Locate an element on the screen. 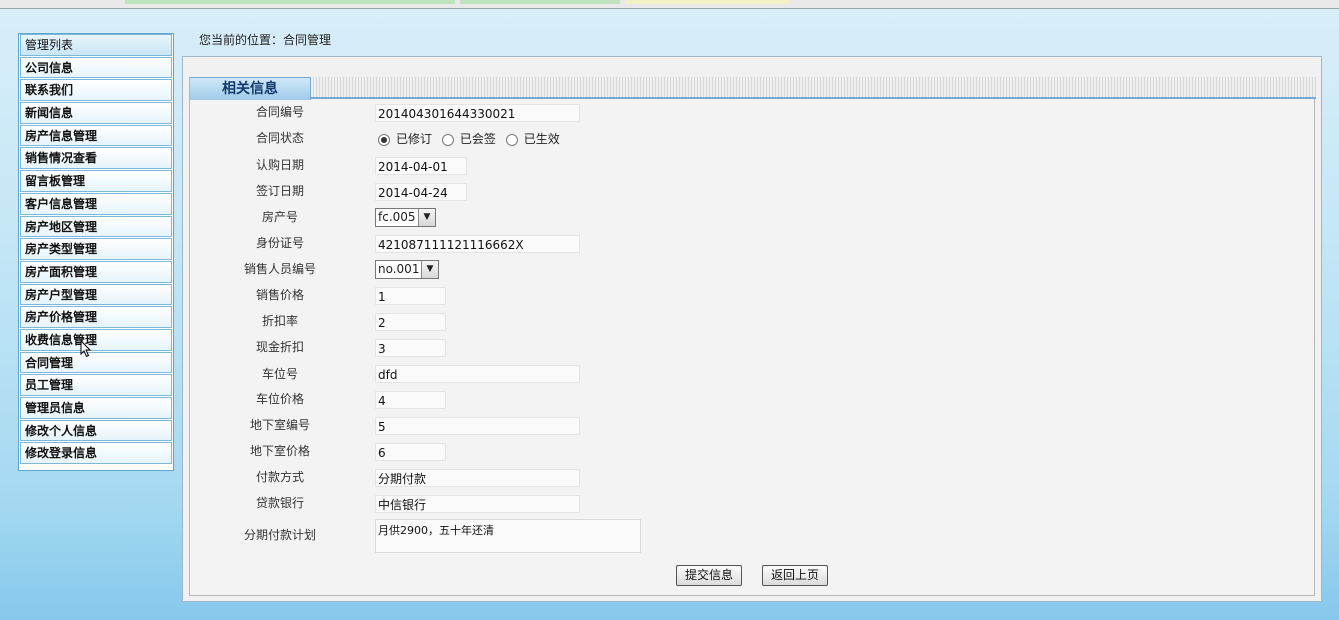 The image size is (1339, 620). sidebar-item-message-board: 留言板管理 is located at coordinates (96, 181).